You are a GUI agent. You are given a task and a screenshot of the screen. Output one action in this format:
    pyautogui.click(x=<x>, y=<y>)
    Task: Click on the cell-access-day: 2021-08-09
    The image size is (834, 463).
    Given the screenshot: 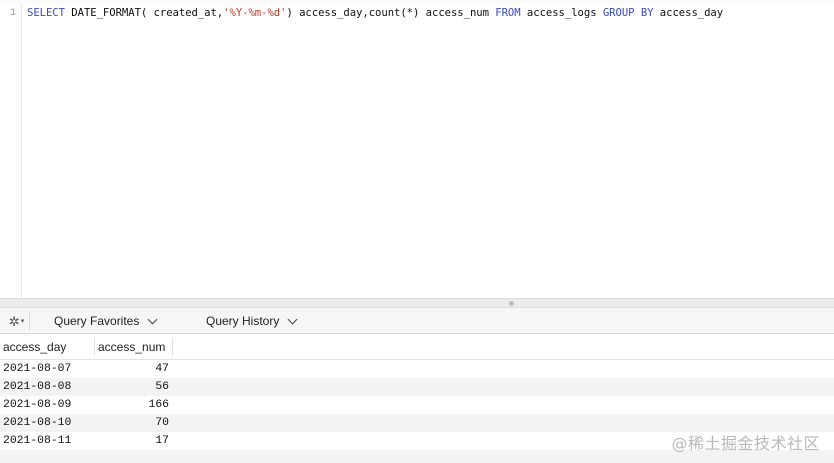 What is the action you would take?
    pyautogui.click(x=37, y=405)
    